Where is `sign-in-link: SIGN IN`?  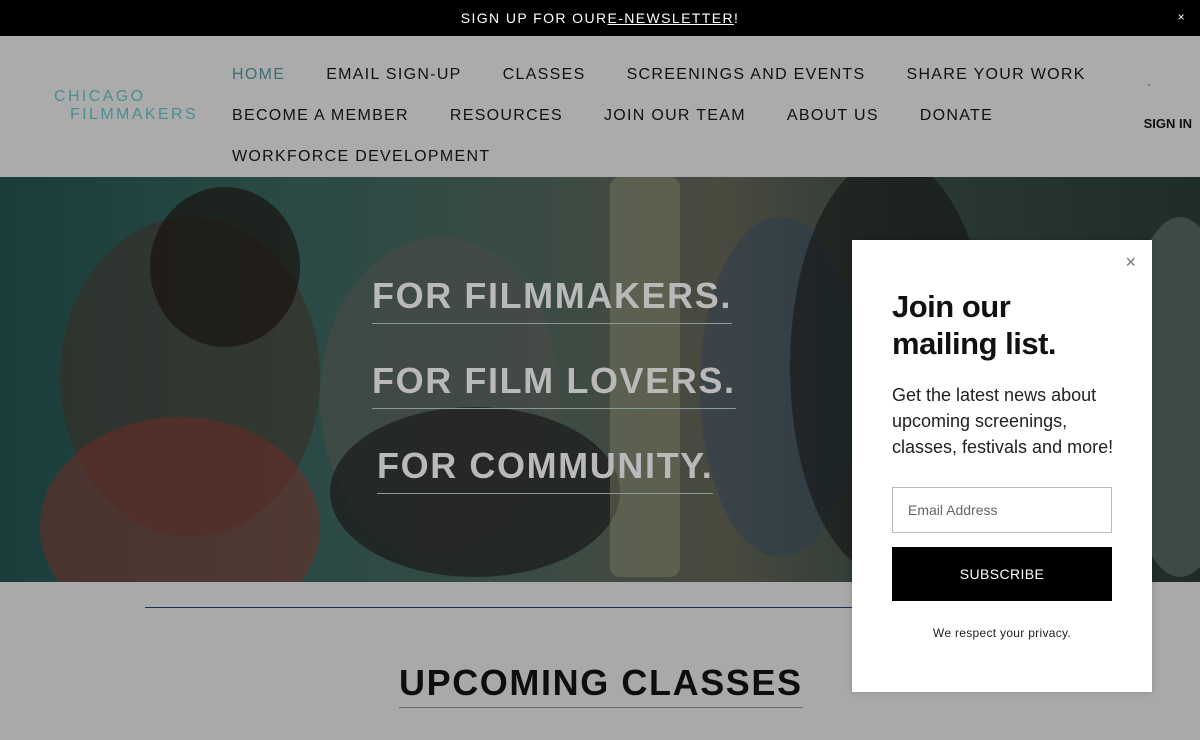
sign-in-link: SIGN IN is located at coordinates (1168, 123).